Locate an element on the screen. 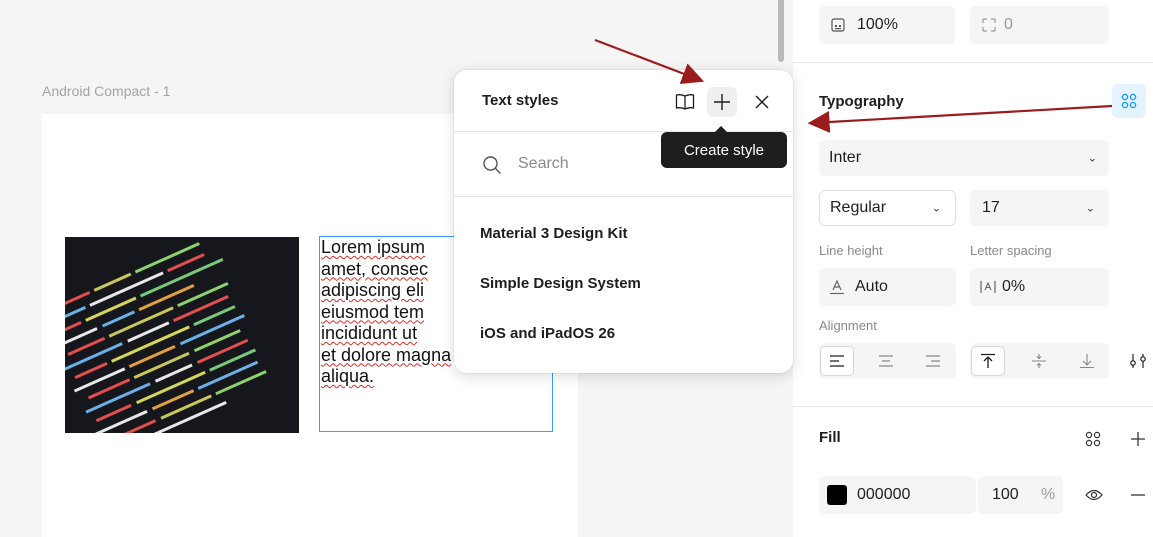 This screenshot has height=537, width=1153. text-line-6: et dolore magna is located at coordinates (386, 354).